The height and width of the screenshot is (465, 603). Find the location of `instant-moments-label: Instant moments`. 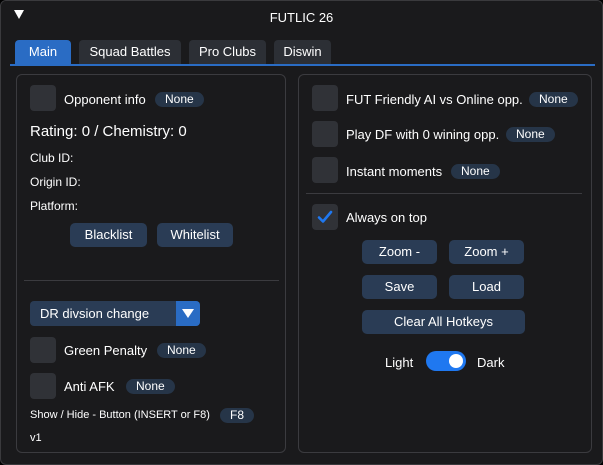

instant-moments-label: Instant moments is located at coordinates (394, 171).